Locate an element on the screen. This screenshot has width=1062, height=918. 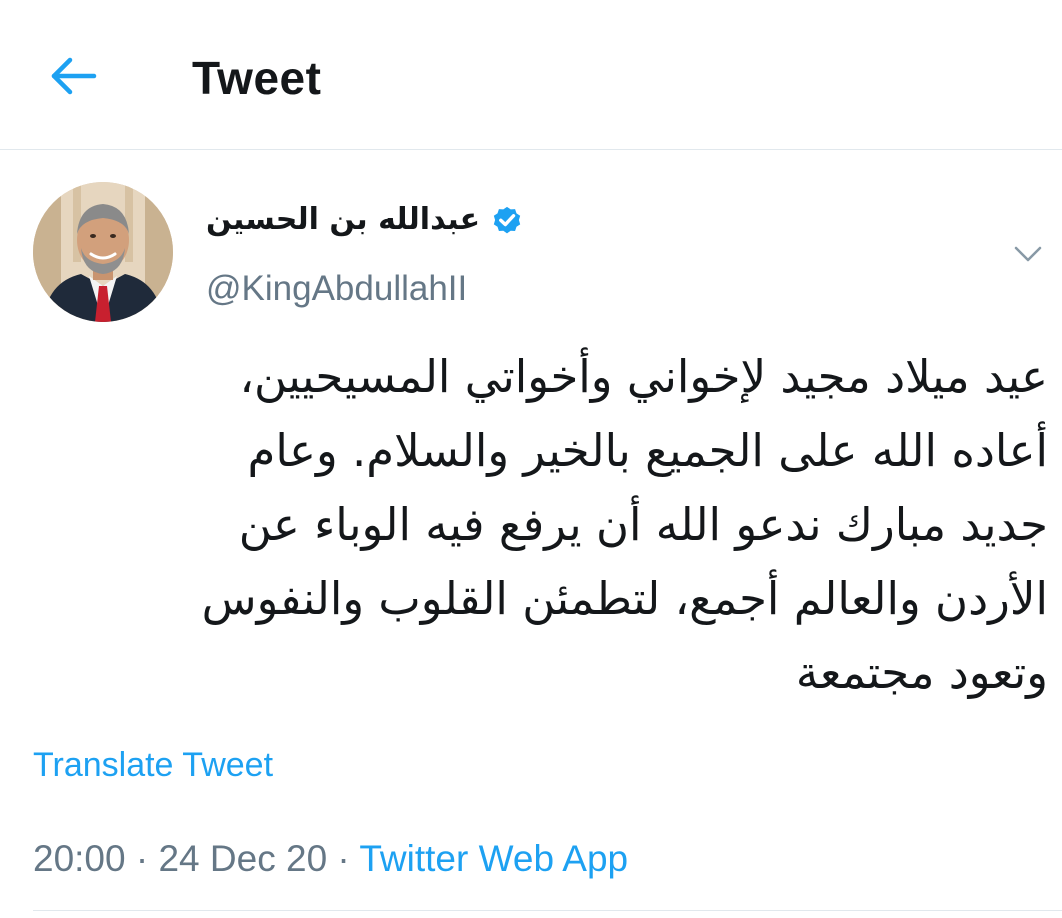
tweet-source-link: Twitter Web App is located at coordinates (493, 858).